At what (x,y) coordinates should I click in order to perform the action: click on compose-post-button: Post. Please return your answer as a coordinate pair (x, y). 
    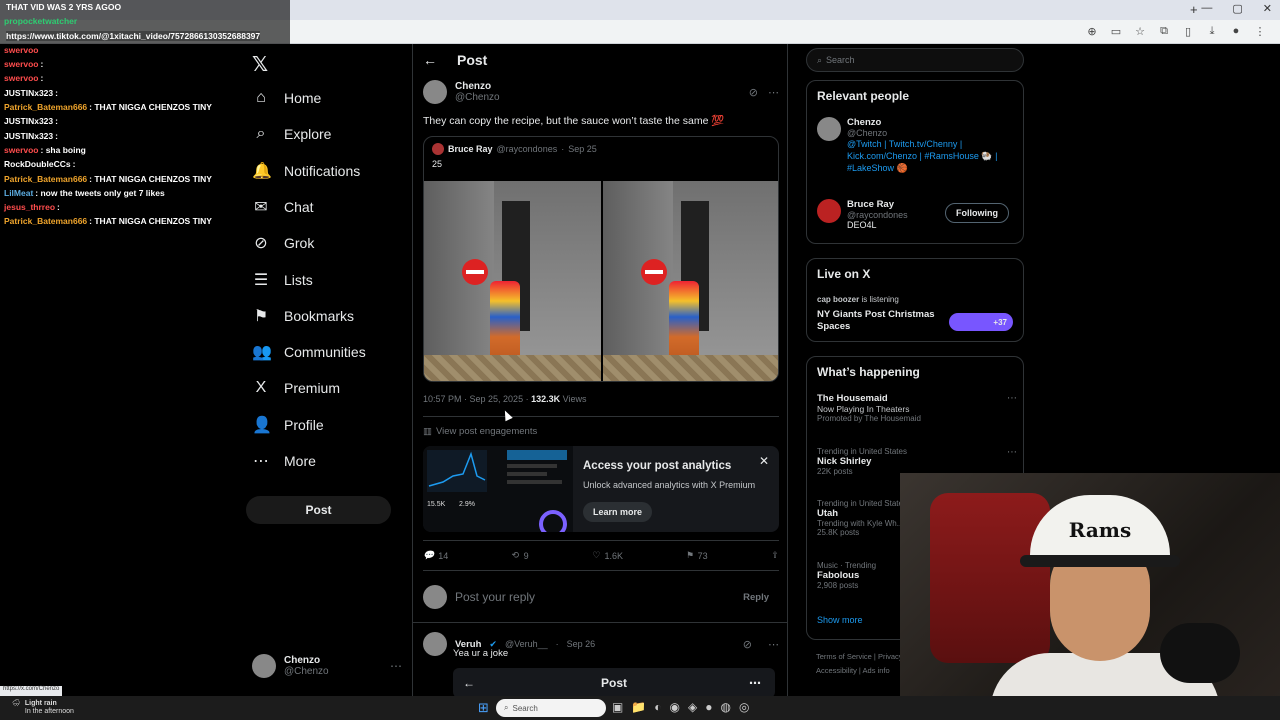
    Looking at the image, I should click on (318, 510).